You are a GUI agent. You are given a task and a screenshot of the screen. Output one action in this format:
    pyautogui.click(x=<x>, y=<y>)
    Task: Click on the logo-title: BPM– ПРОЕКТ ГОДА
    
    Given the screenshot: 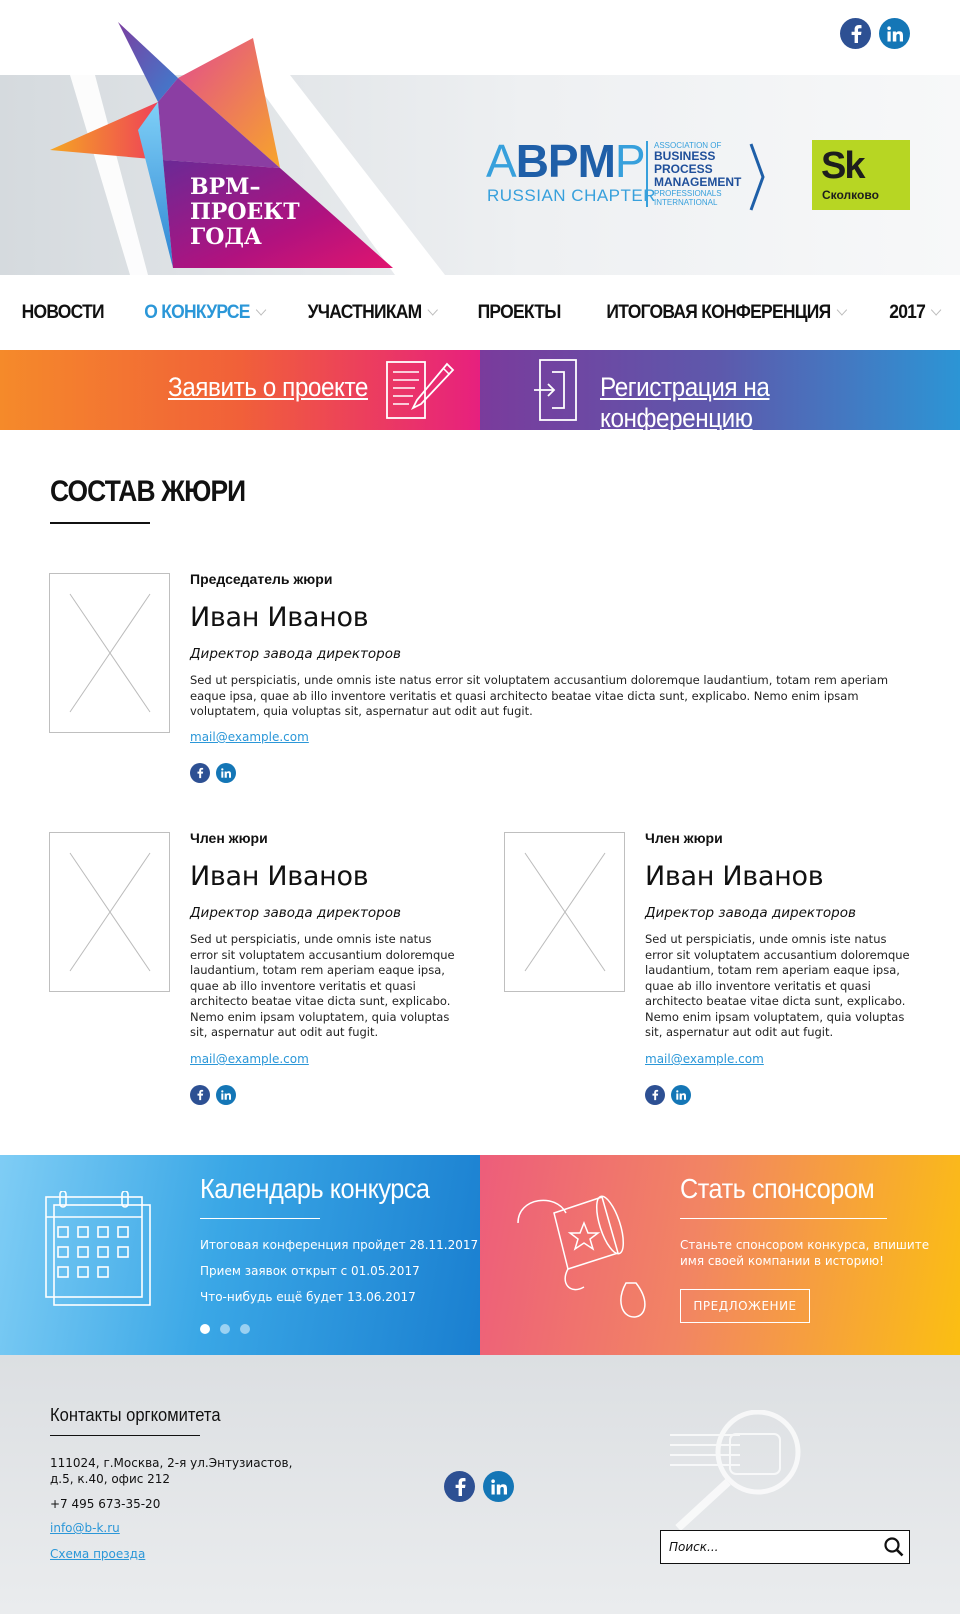 What is the action you would take?
    pyautogui.click(x=260, y=212)
    